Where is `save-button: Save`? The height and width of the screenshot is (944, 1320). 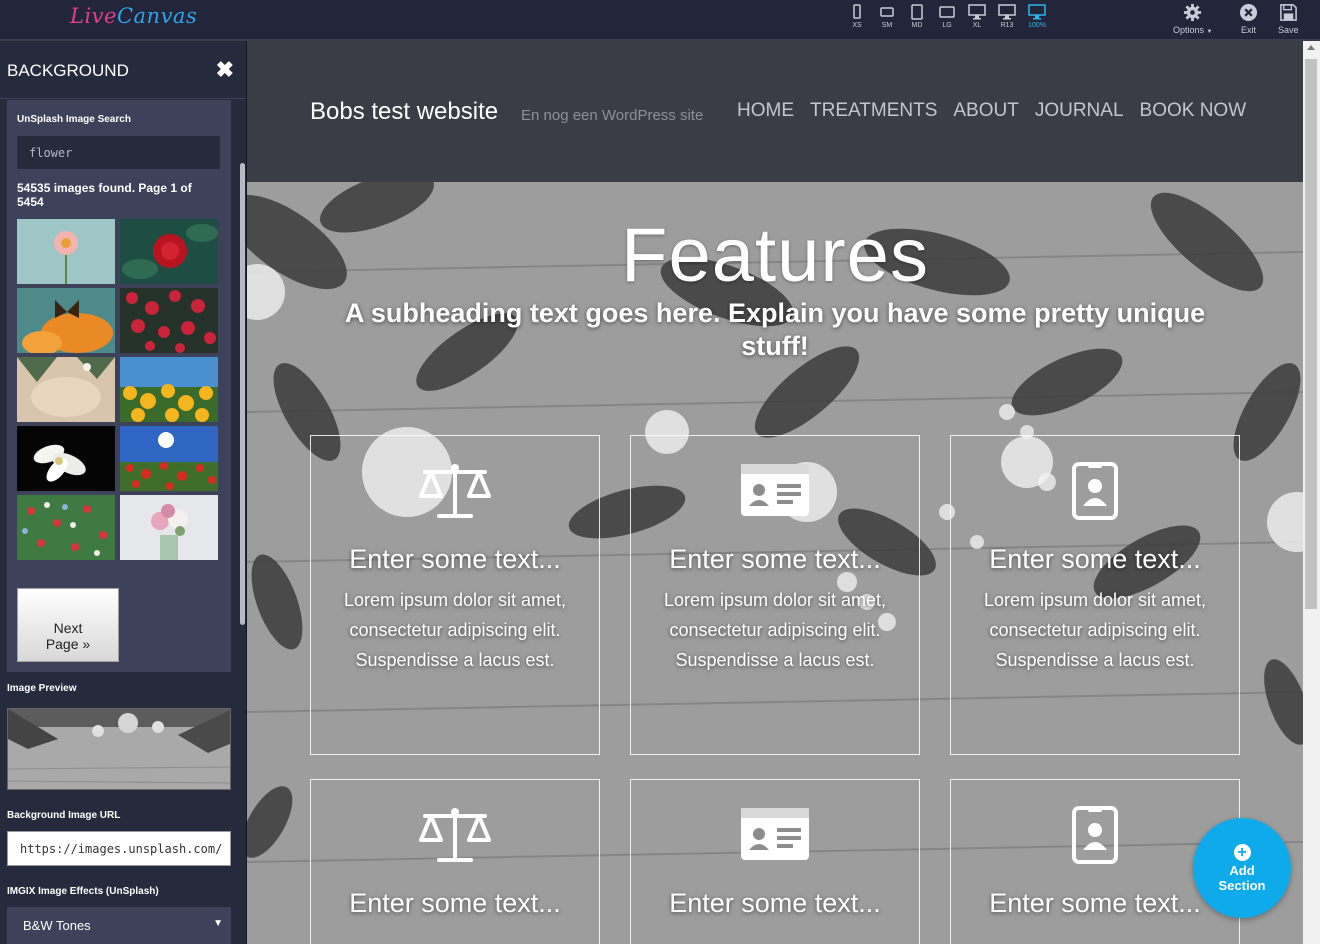 save-button: Save is located at coordinates (1288, 19).